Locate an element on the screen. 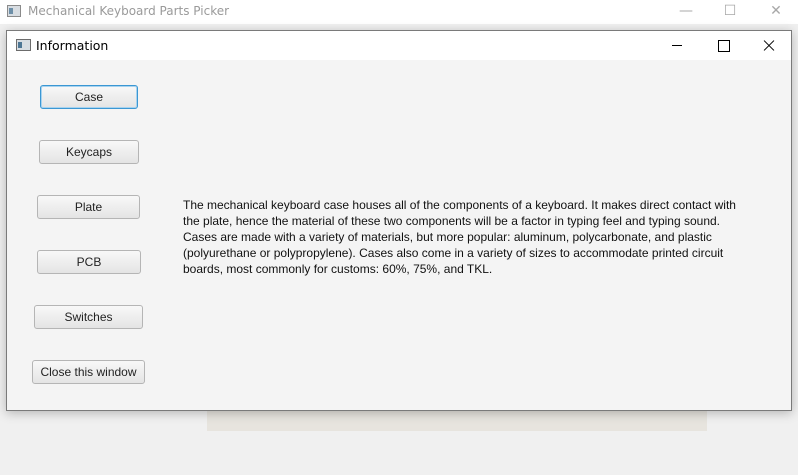  dialog-title: Information is located at coordinates (72, 45).